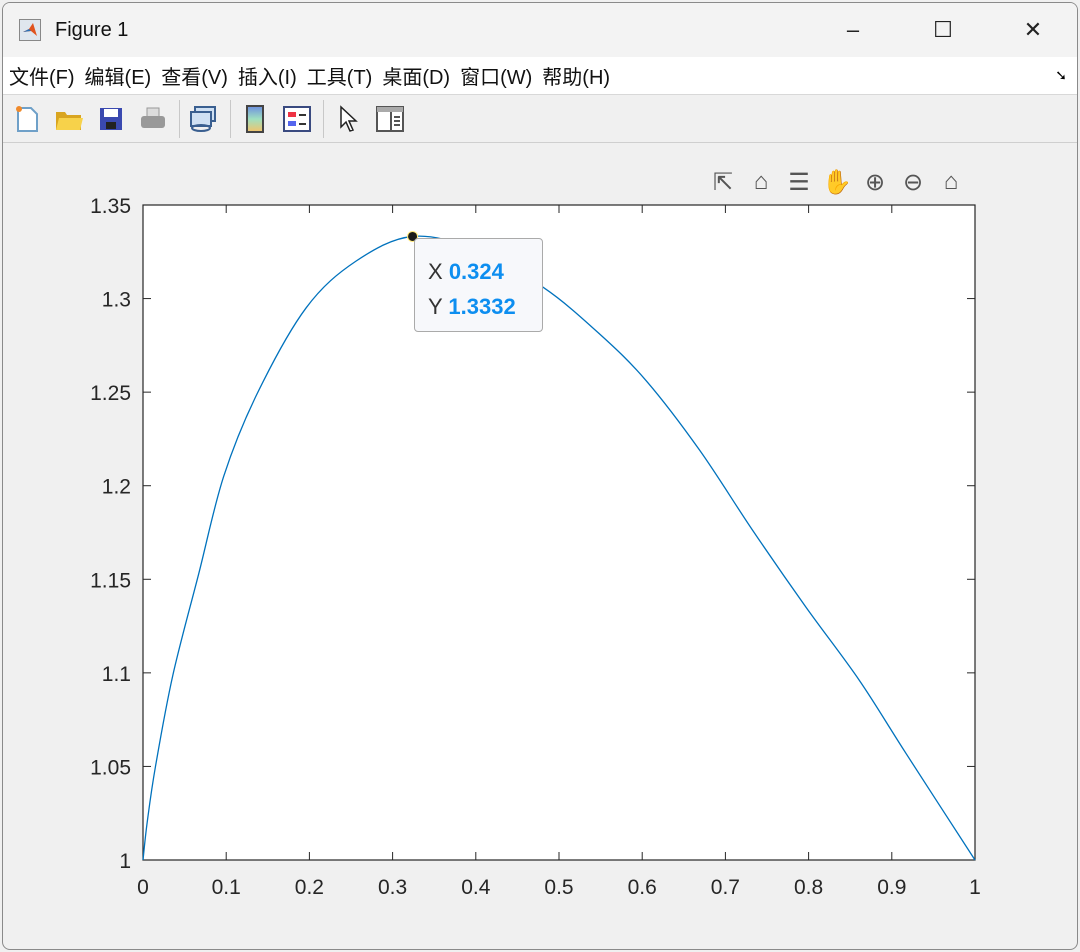 This screenshot has width=1080, height=952. What do you see at coordinates (125, 861) in the screenshot?
I see `y-tick-label: 1` at bounding box center [125, 861].